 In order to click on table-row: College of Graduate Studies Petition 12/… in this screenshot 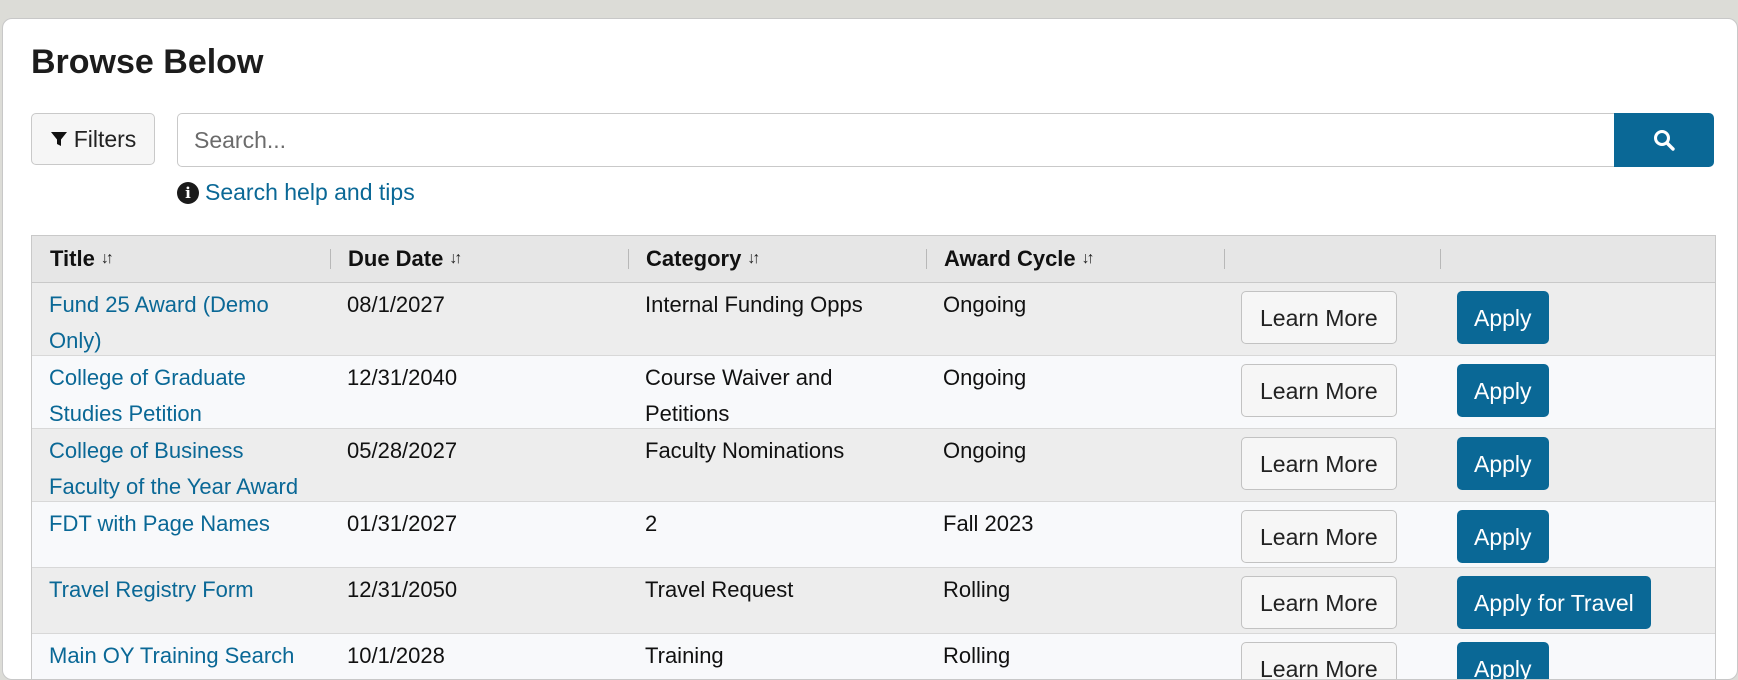, I will do `click(873, 392)`.